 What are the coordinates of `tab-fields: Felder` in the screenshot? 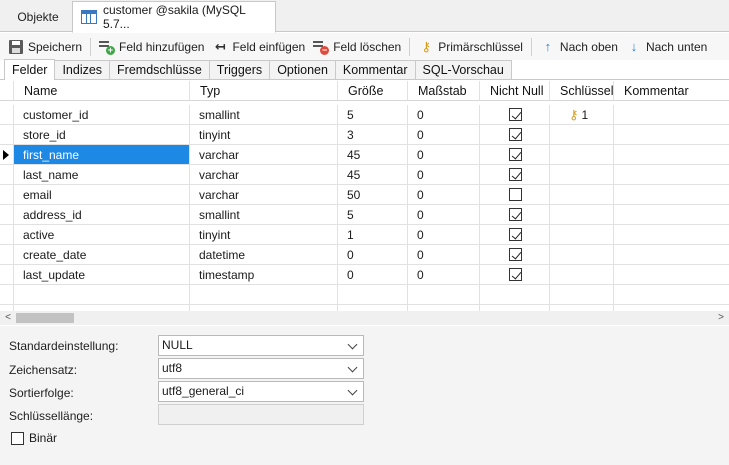 It's located at (30, 69).